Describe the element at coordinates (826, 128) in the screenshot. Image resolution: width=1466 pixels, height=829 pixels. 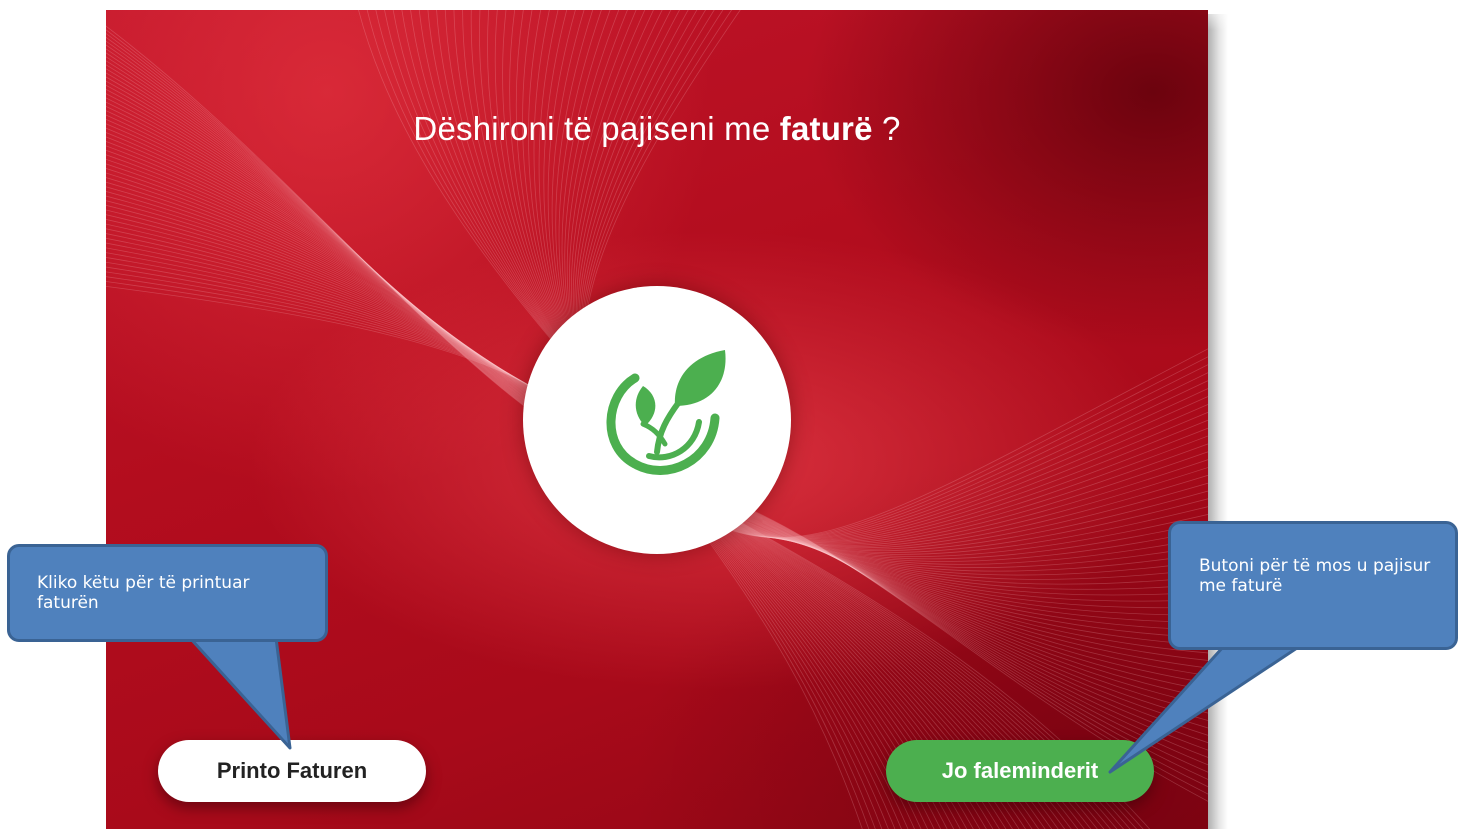
I see `question-keyword: faturë` at that location.